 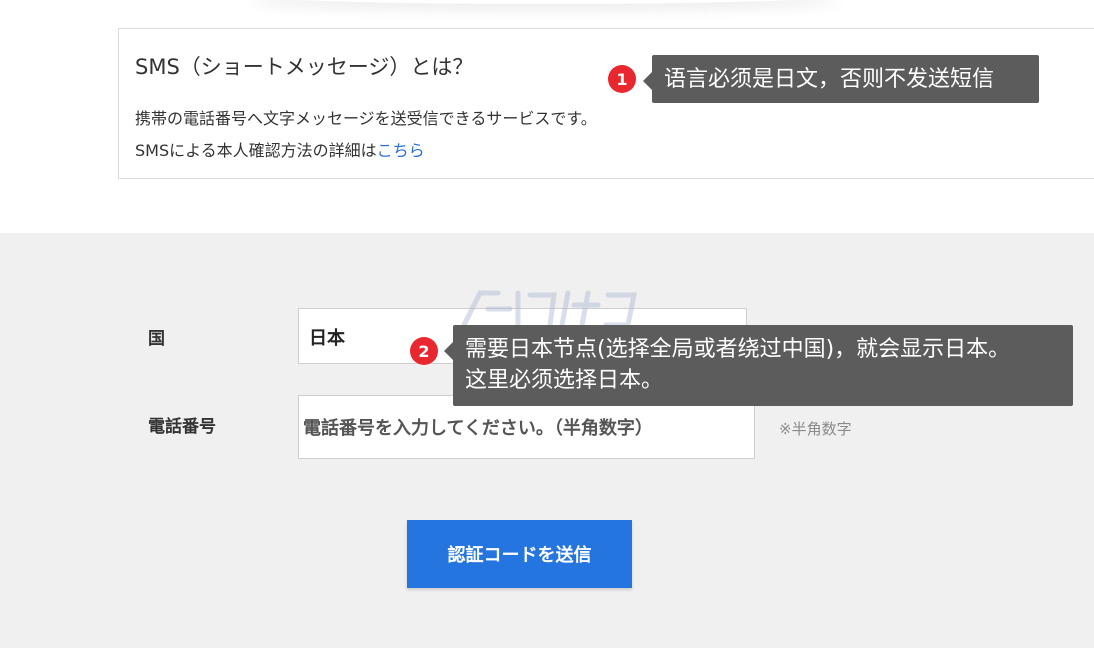 What do you see at coordinates (304, 67) in the screenshot?
I see `sms-info-title: SMS（ショートメッセージ）とは？` at bounding box center [304, 67].